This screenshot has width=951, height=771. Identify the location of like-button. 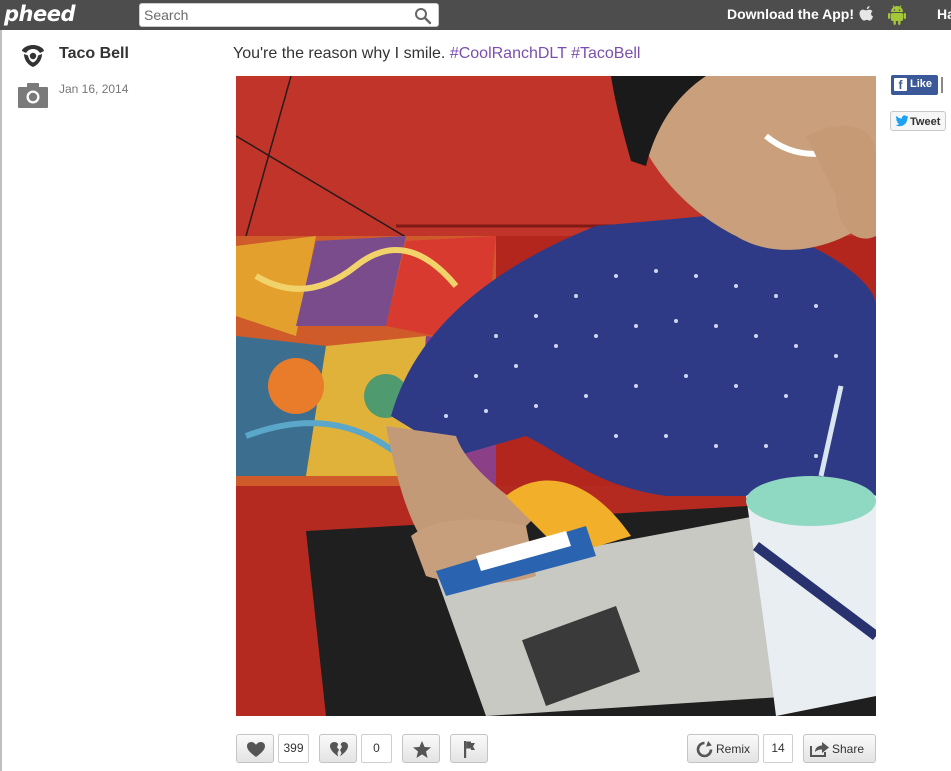
(255, 748).